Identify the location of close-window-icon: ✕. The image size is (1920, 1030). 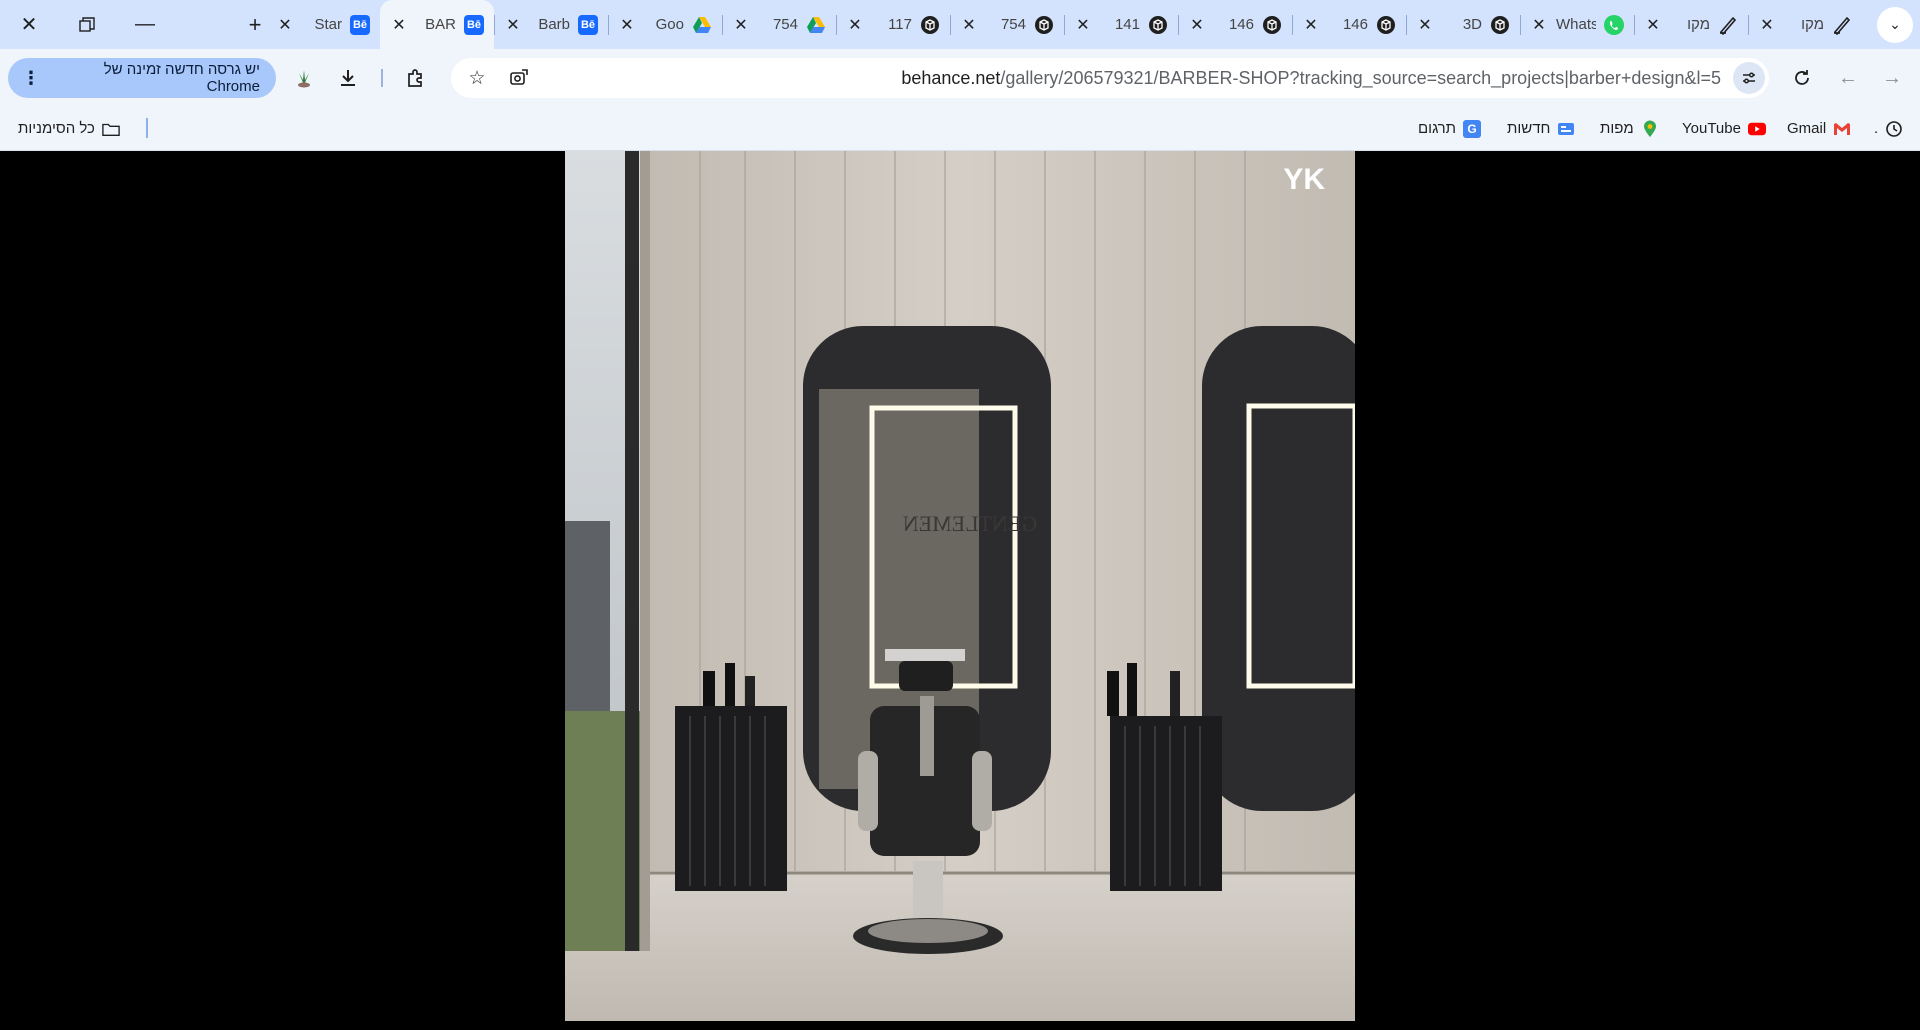
(29, 24).